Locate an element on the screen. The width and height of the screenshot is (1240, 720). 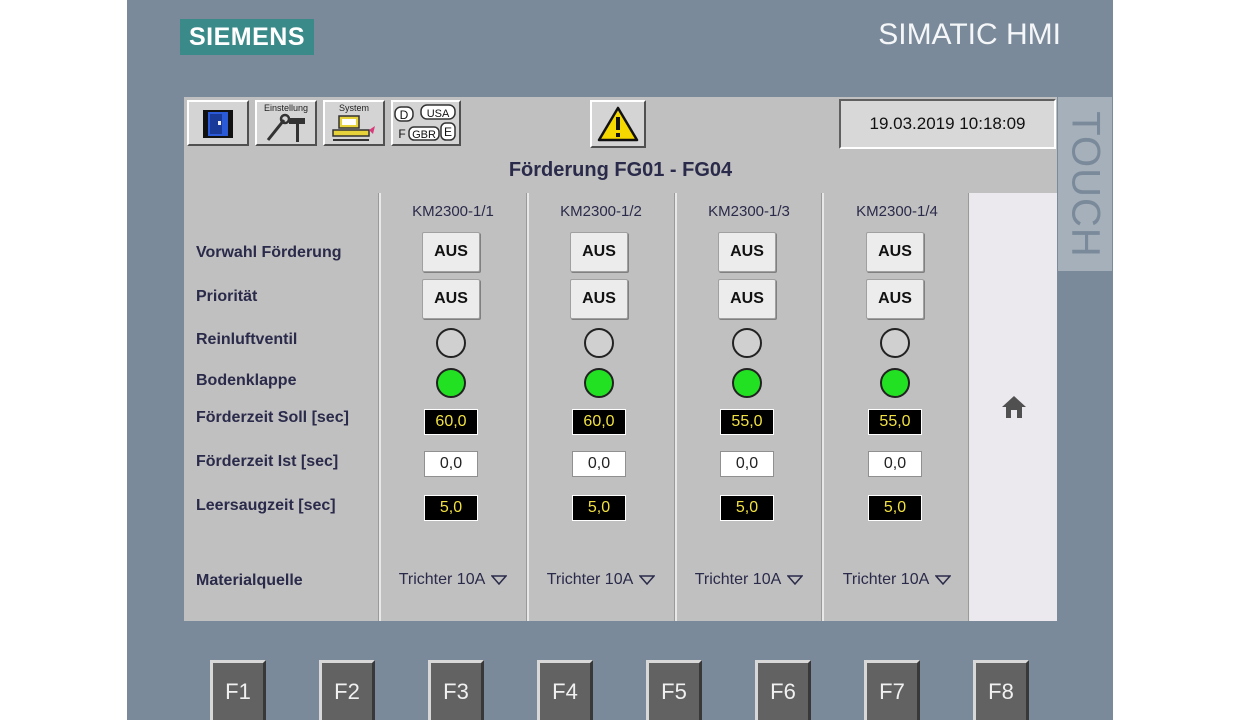
function-key-f2: F2 is located at coordinates (347, 690).